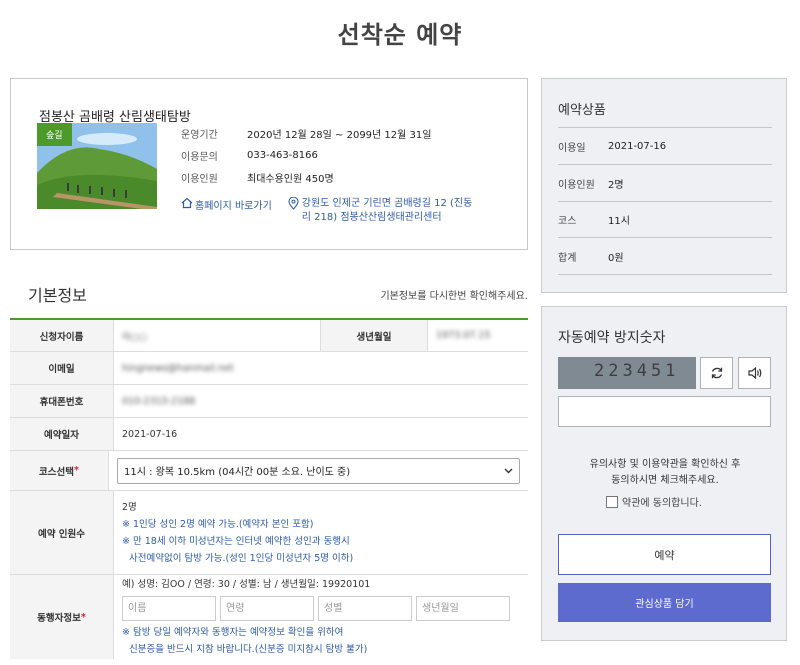  Describe the element at coordinates (178, 368) in the screenshot. I see `email-value: hingnews@hanmail.net` at that location.